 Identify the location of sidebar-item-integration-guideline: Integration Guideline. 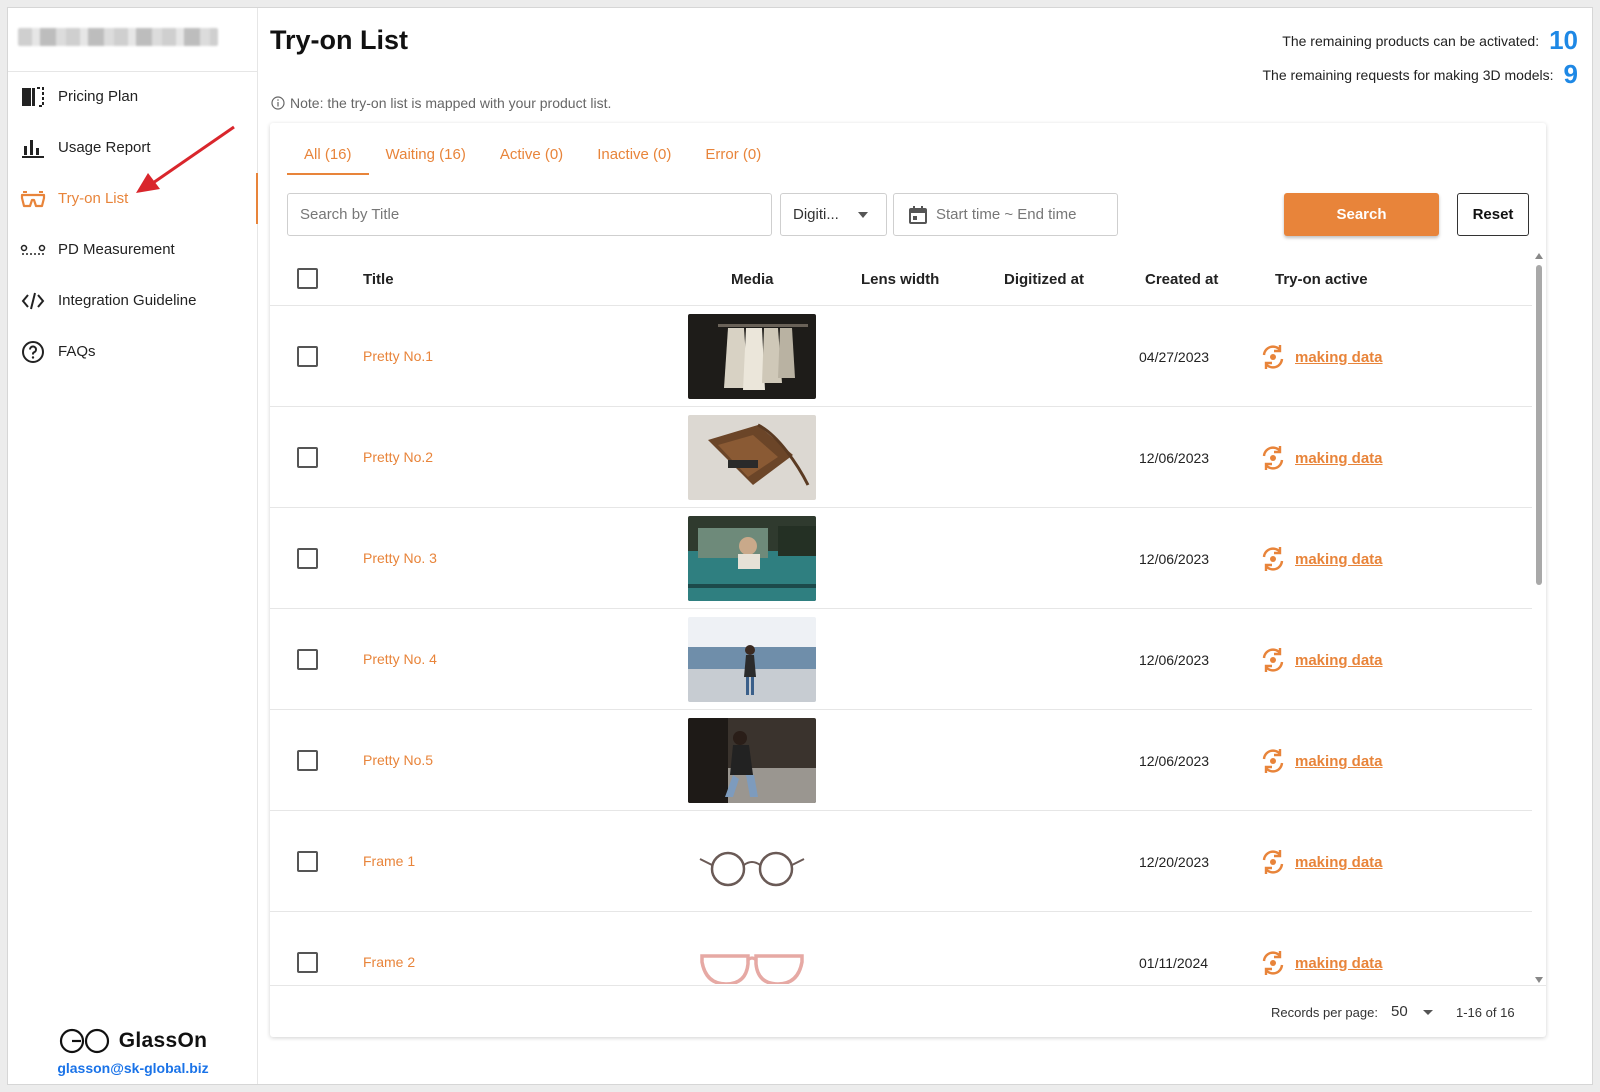
(133, 300).